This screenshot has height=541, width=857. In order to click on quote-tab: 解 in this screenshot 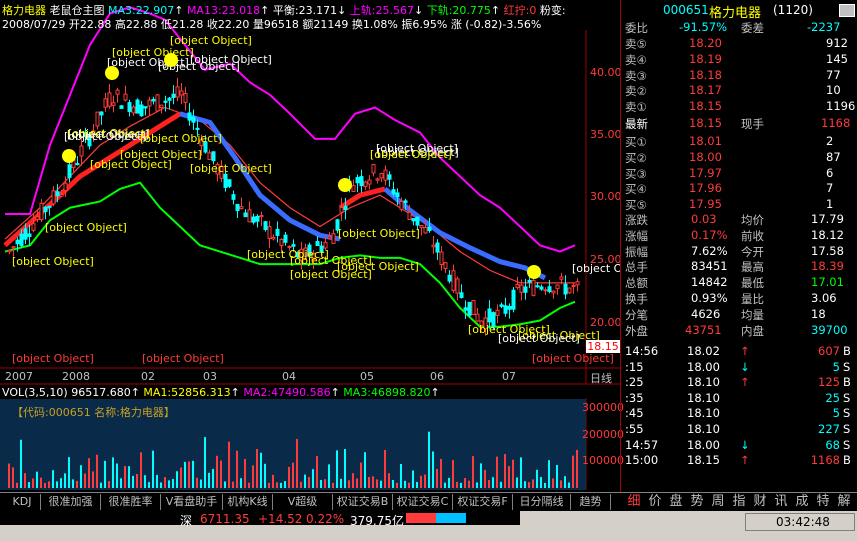, I will do `click(844, 501)`.